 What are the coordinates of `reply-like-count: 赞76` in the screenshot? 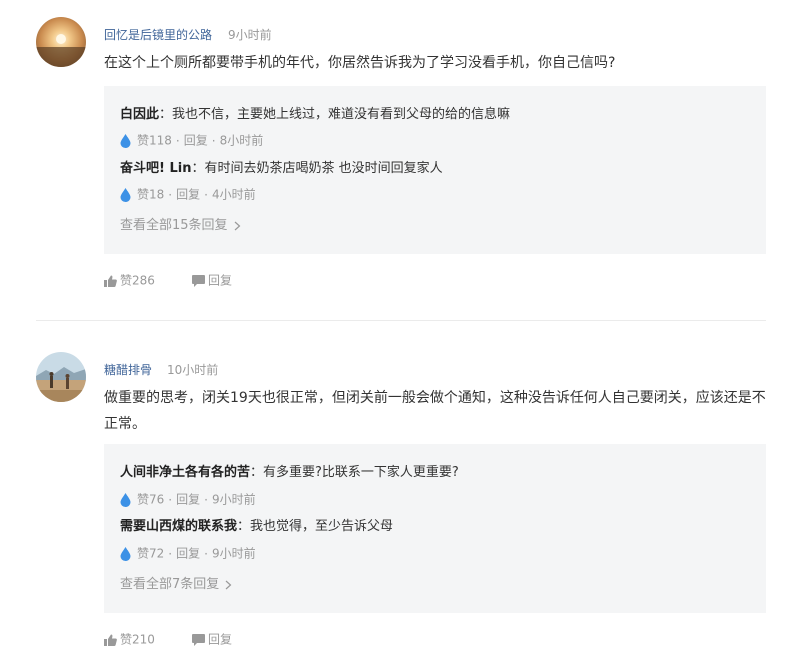 It's located at (150, 500).